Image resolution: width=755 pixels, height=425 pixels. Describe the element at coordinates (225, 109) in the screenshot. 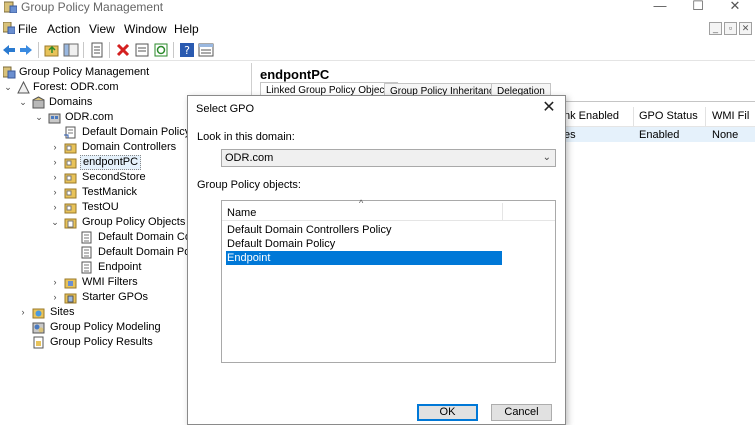

I see `dialog-title: Select GPO` at that location.